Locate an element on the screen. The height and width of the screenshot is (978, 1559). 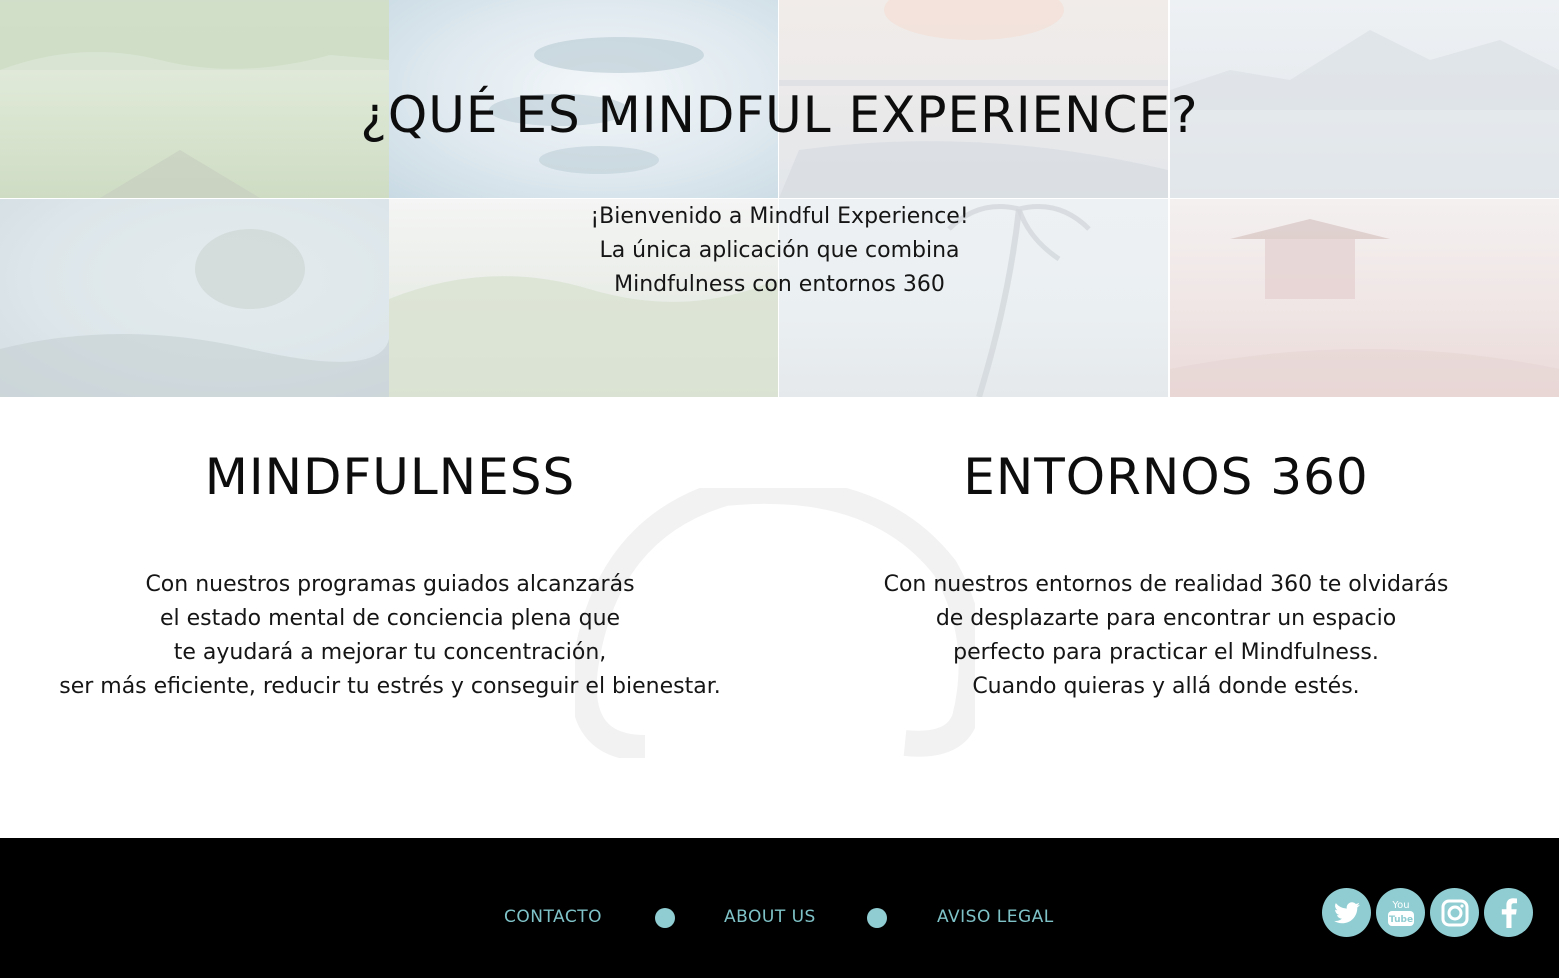
nav-link-contacto: CONTACTO is located at coordinates (553, 917).